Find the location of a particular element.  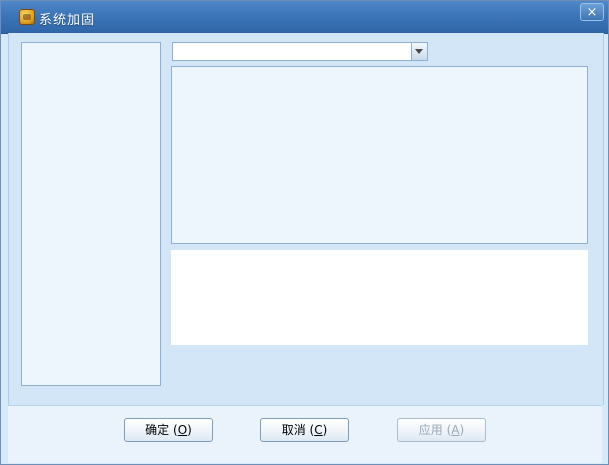

cancel-button-accel: C is located at coordinates (318, 430).